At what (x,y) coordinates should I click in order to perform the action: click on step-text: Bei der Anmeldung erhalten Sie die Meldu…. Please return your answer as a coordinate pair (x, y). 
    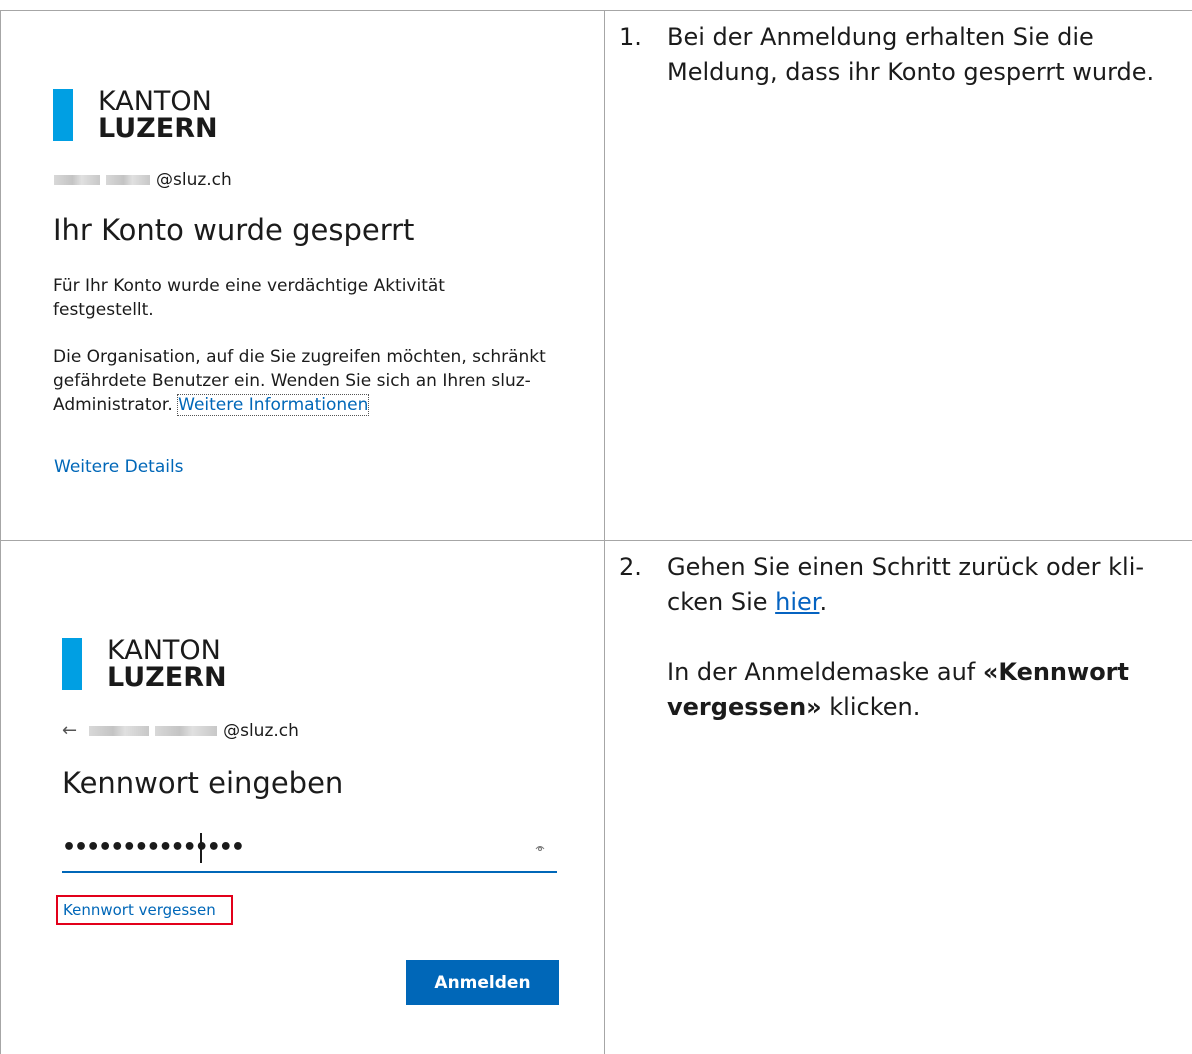
    Looking at the image, I should click on (911, 54).